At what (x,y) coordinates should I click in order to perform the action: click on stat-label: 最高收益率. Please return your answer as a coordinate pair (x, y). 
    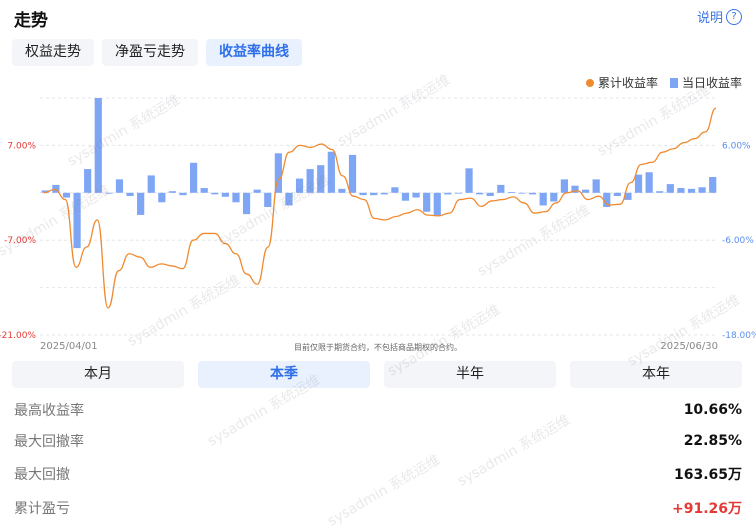
    Looking at the image, I should click on (49, 411).